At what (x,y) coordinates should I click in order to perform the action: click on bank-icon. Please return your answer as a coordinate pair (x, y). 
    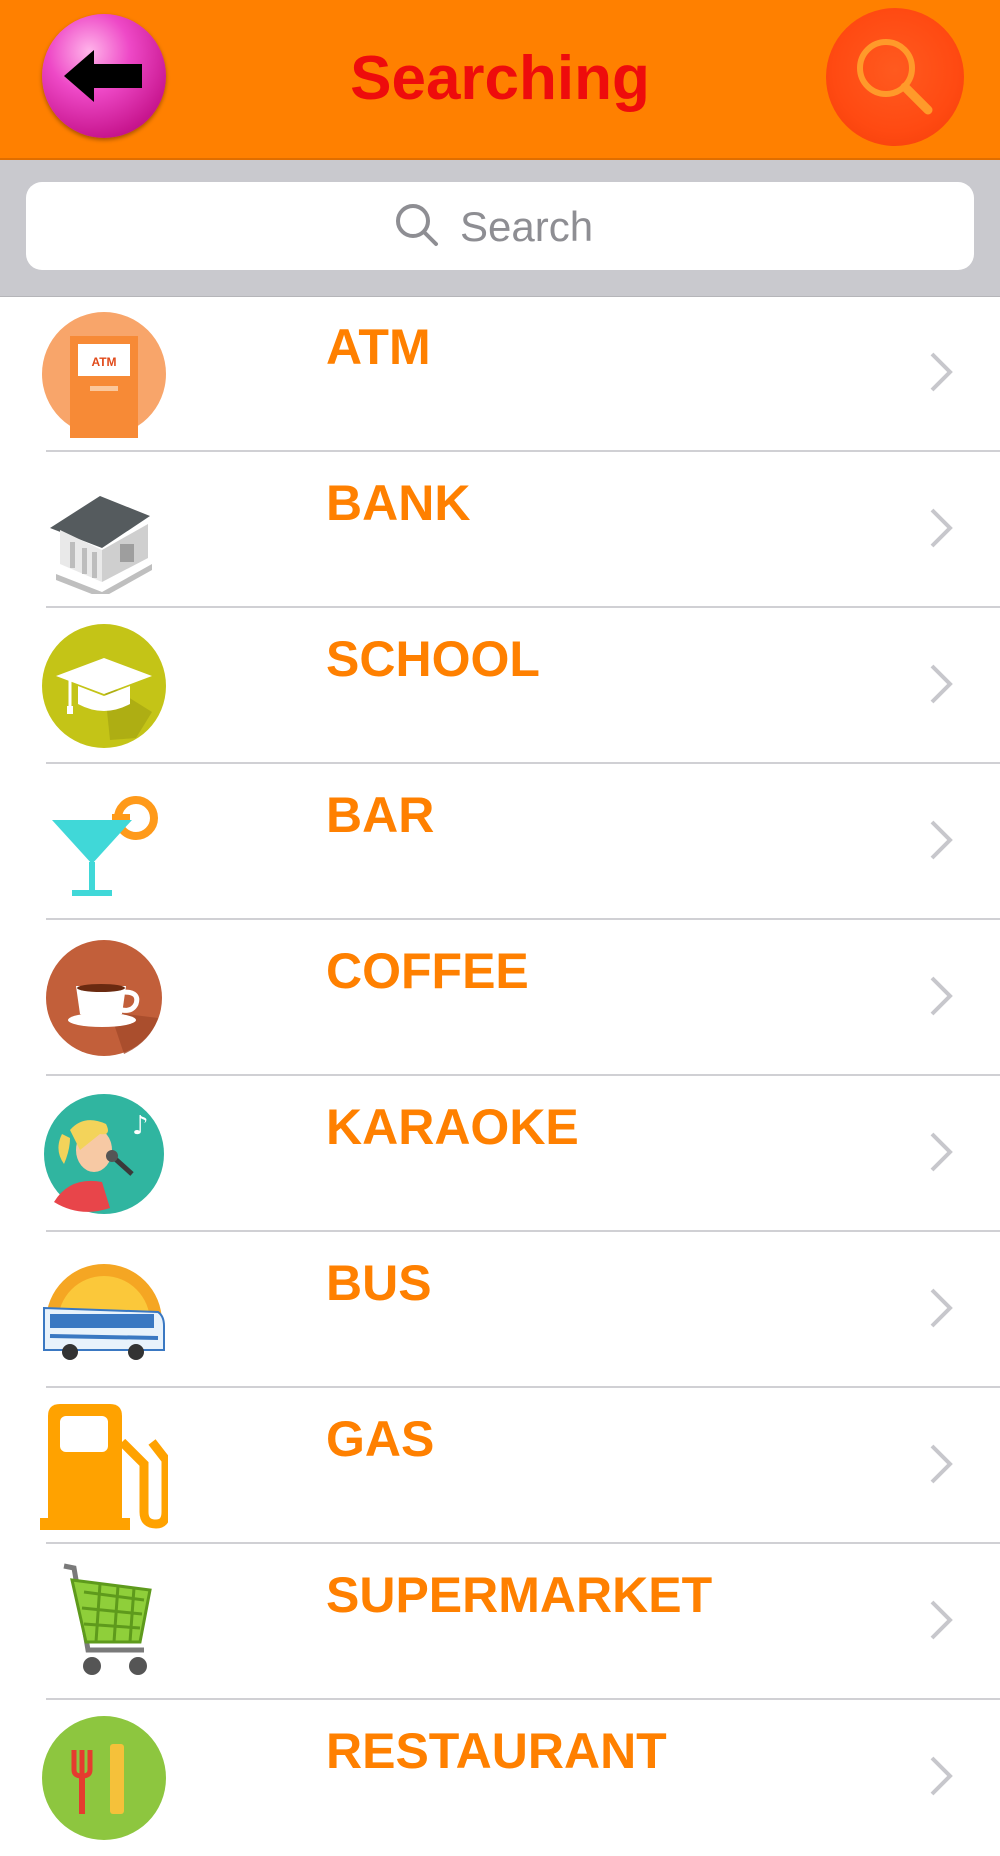
    Looking at the image, I should click on (101, 545).